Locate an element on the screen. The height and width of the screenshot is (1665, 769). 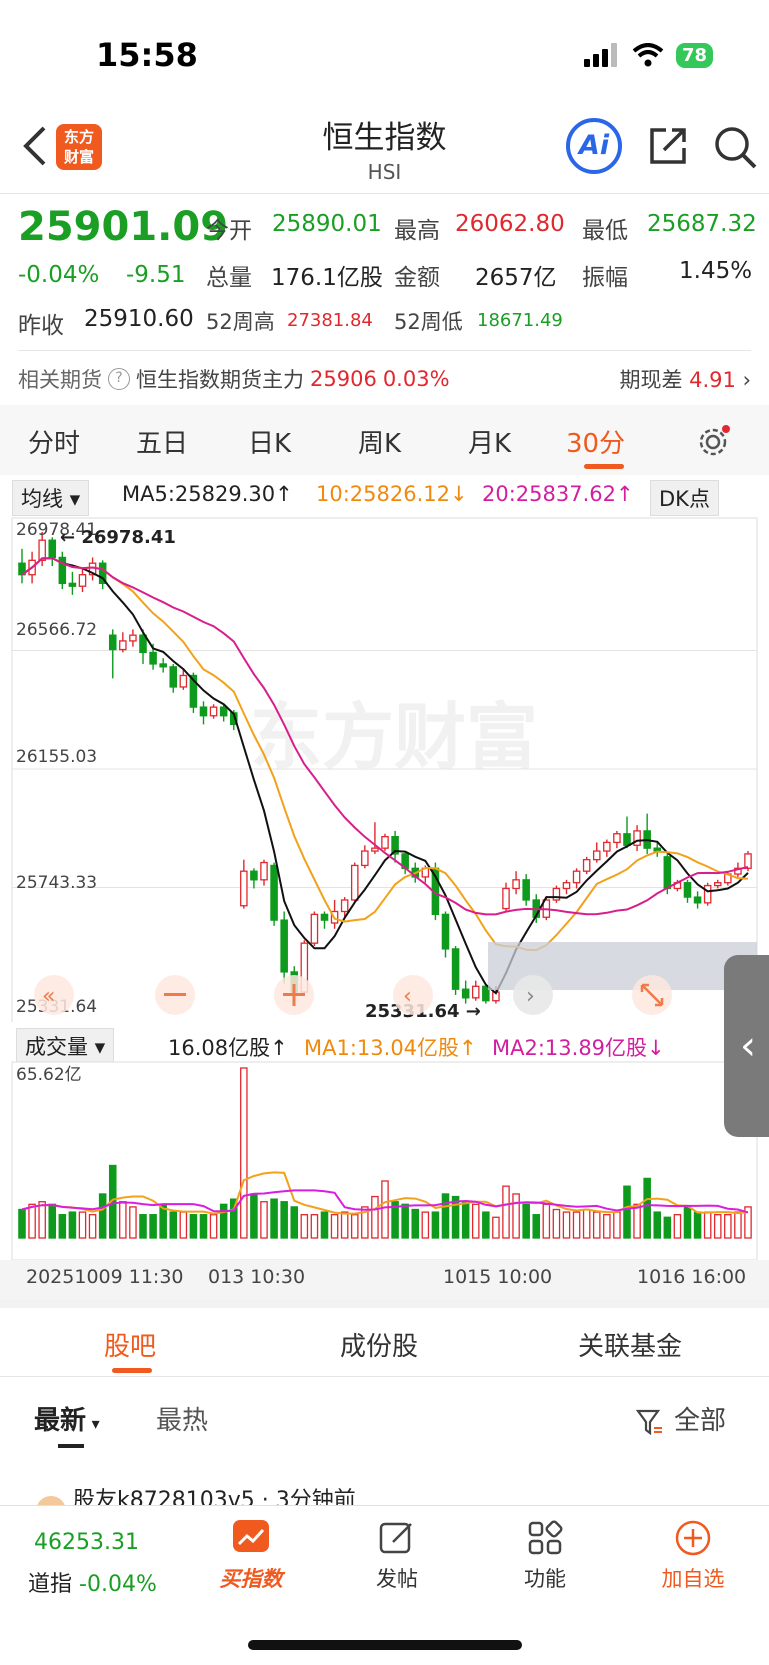
section-divider is located at coordinates (384, 1376).